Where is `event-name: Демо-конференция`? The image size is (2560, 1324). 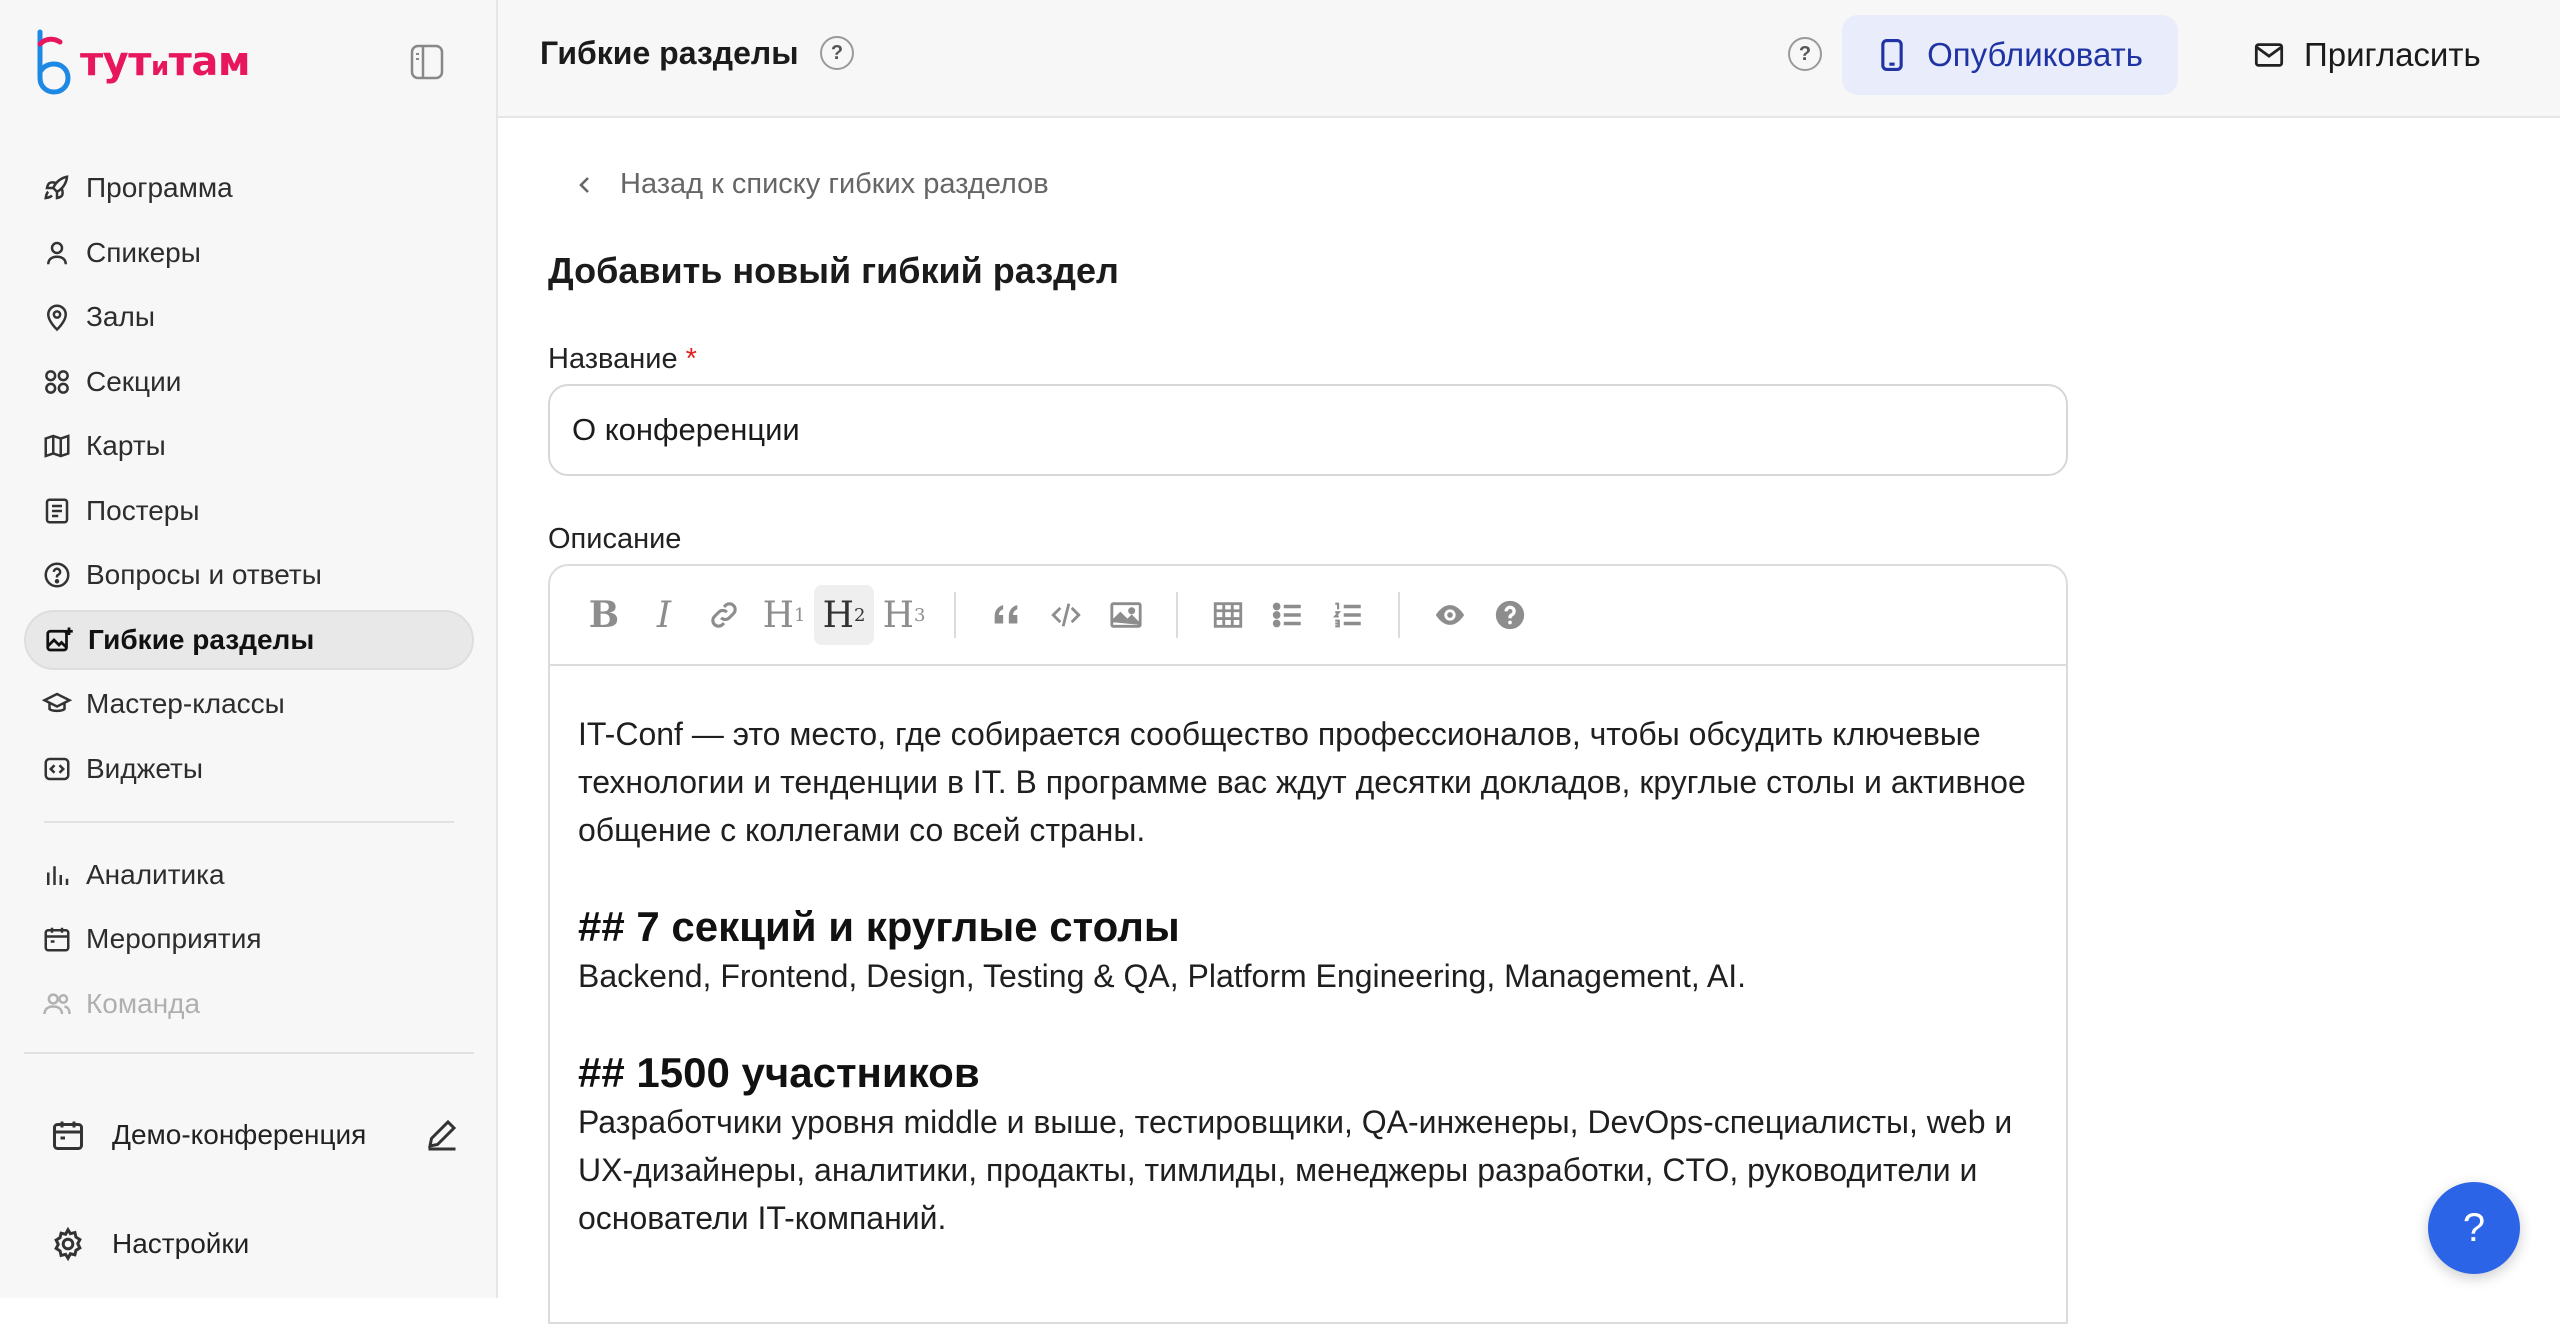 event-name: Демо-конференция is located at coordinates (239, 1134).